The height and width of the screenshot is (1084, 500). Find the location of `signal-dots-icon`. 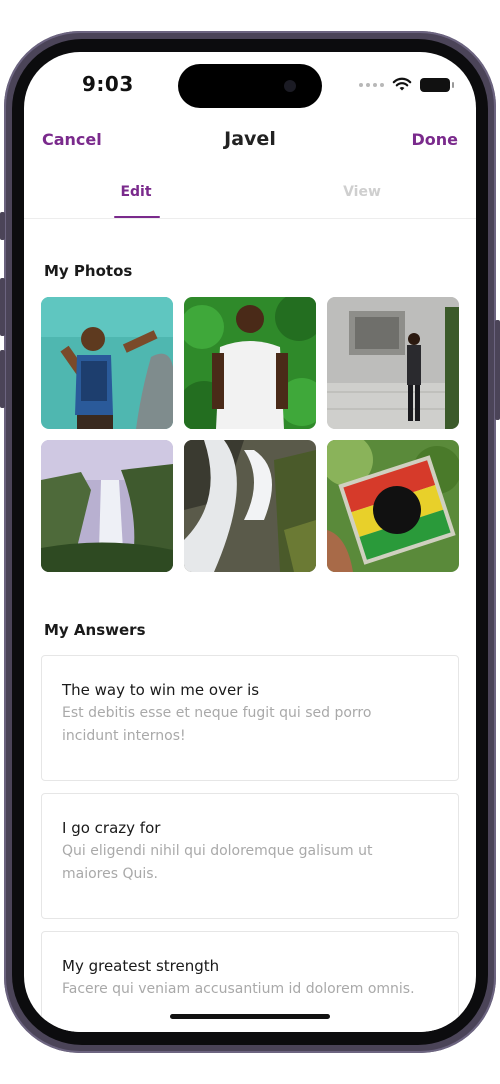

signal-dots-icon is located at coordinates (371, 84).